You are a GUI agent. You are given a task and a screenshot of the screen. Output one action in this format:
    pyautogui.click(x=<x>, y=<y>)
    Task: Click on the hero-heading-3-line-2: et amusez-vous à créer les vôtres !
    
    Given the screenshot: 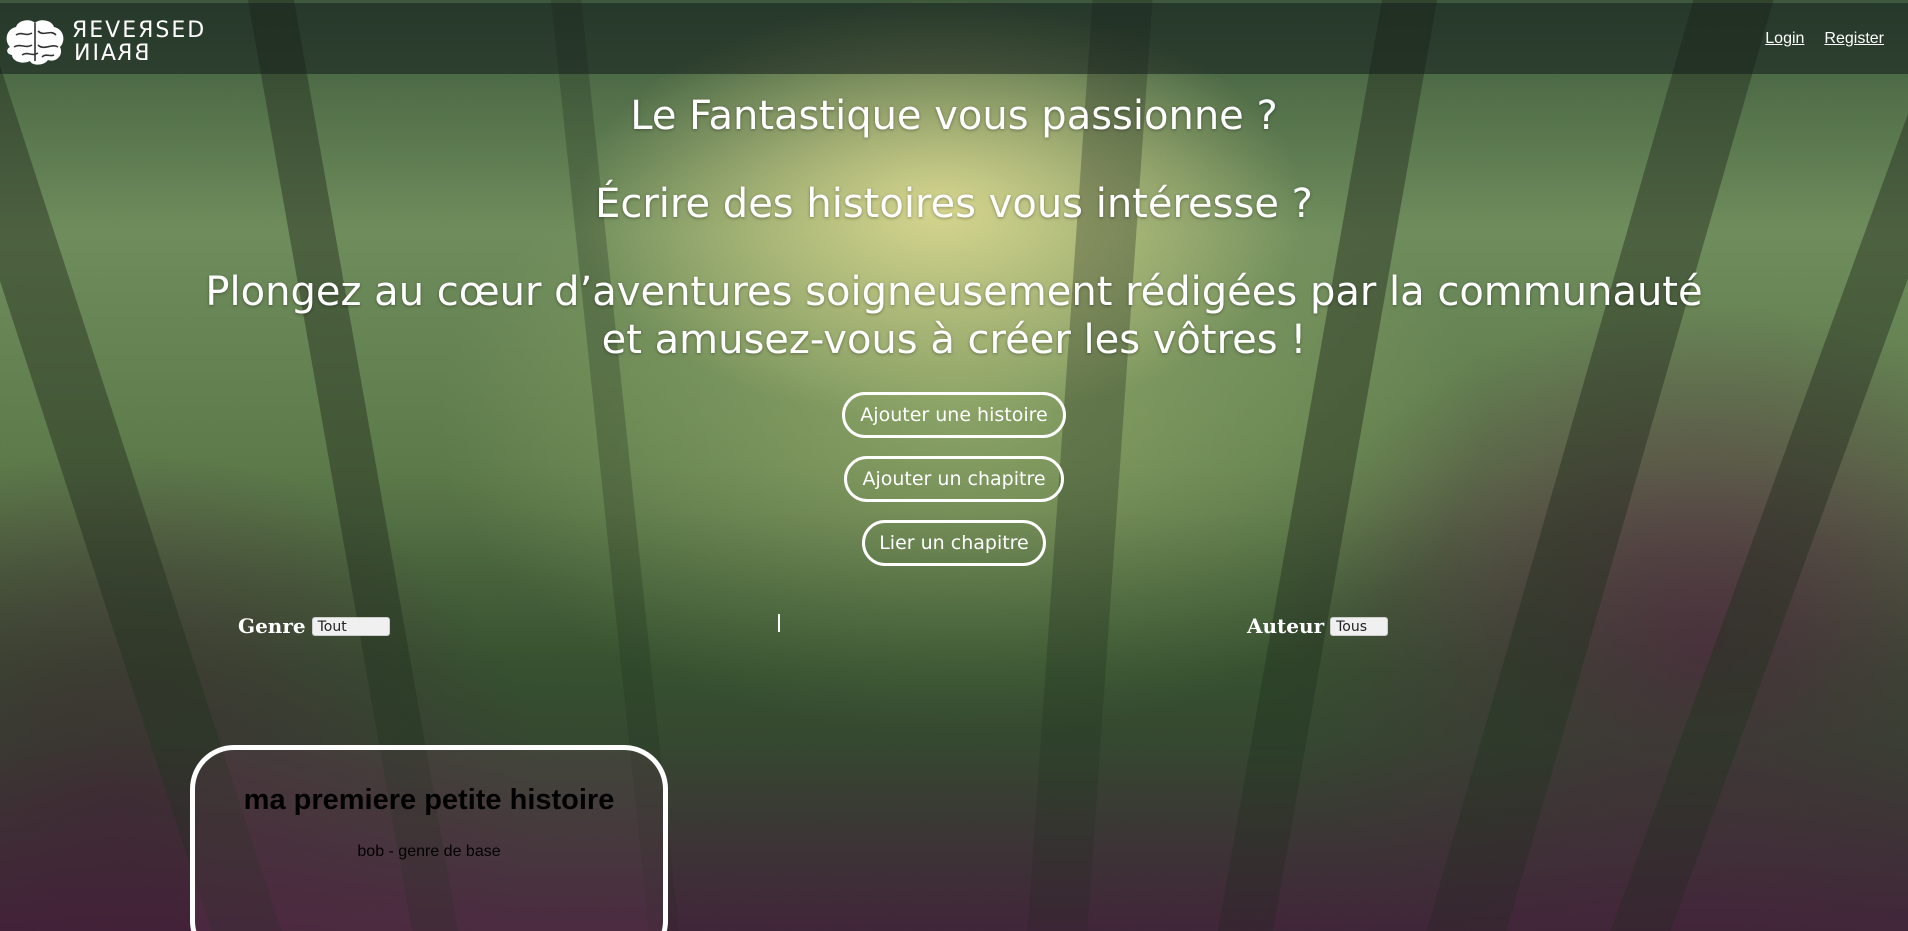 What is the action you would take?
    pyautogui.click(x=954, y=340)
    